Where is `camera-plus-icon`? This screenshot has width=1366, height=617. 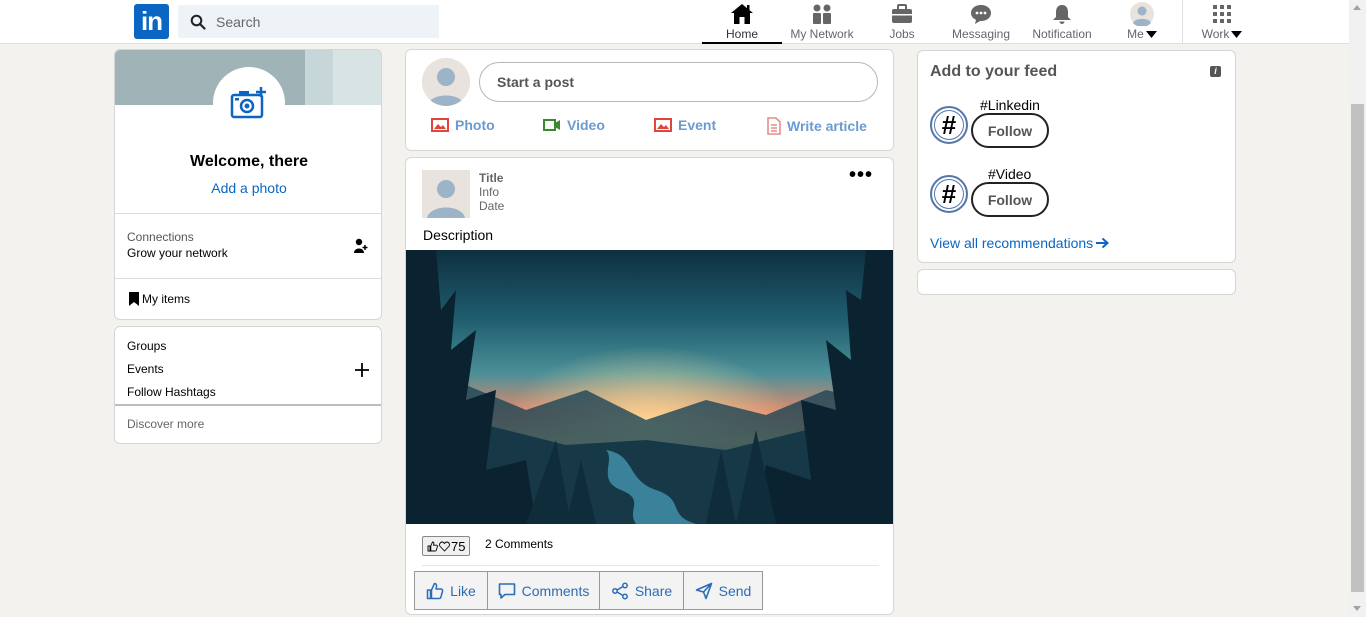
camera-plus-icon is located at coordinates (248, 103).